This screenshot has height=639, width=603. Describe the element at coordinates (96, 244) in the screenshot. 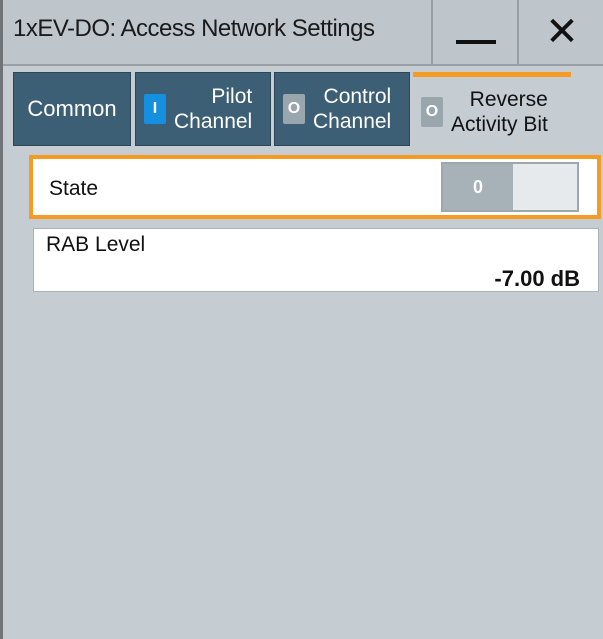

I see `rab-level-label: RAB Level` at that location.